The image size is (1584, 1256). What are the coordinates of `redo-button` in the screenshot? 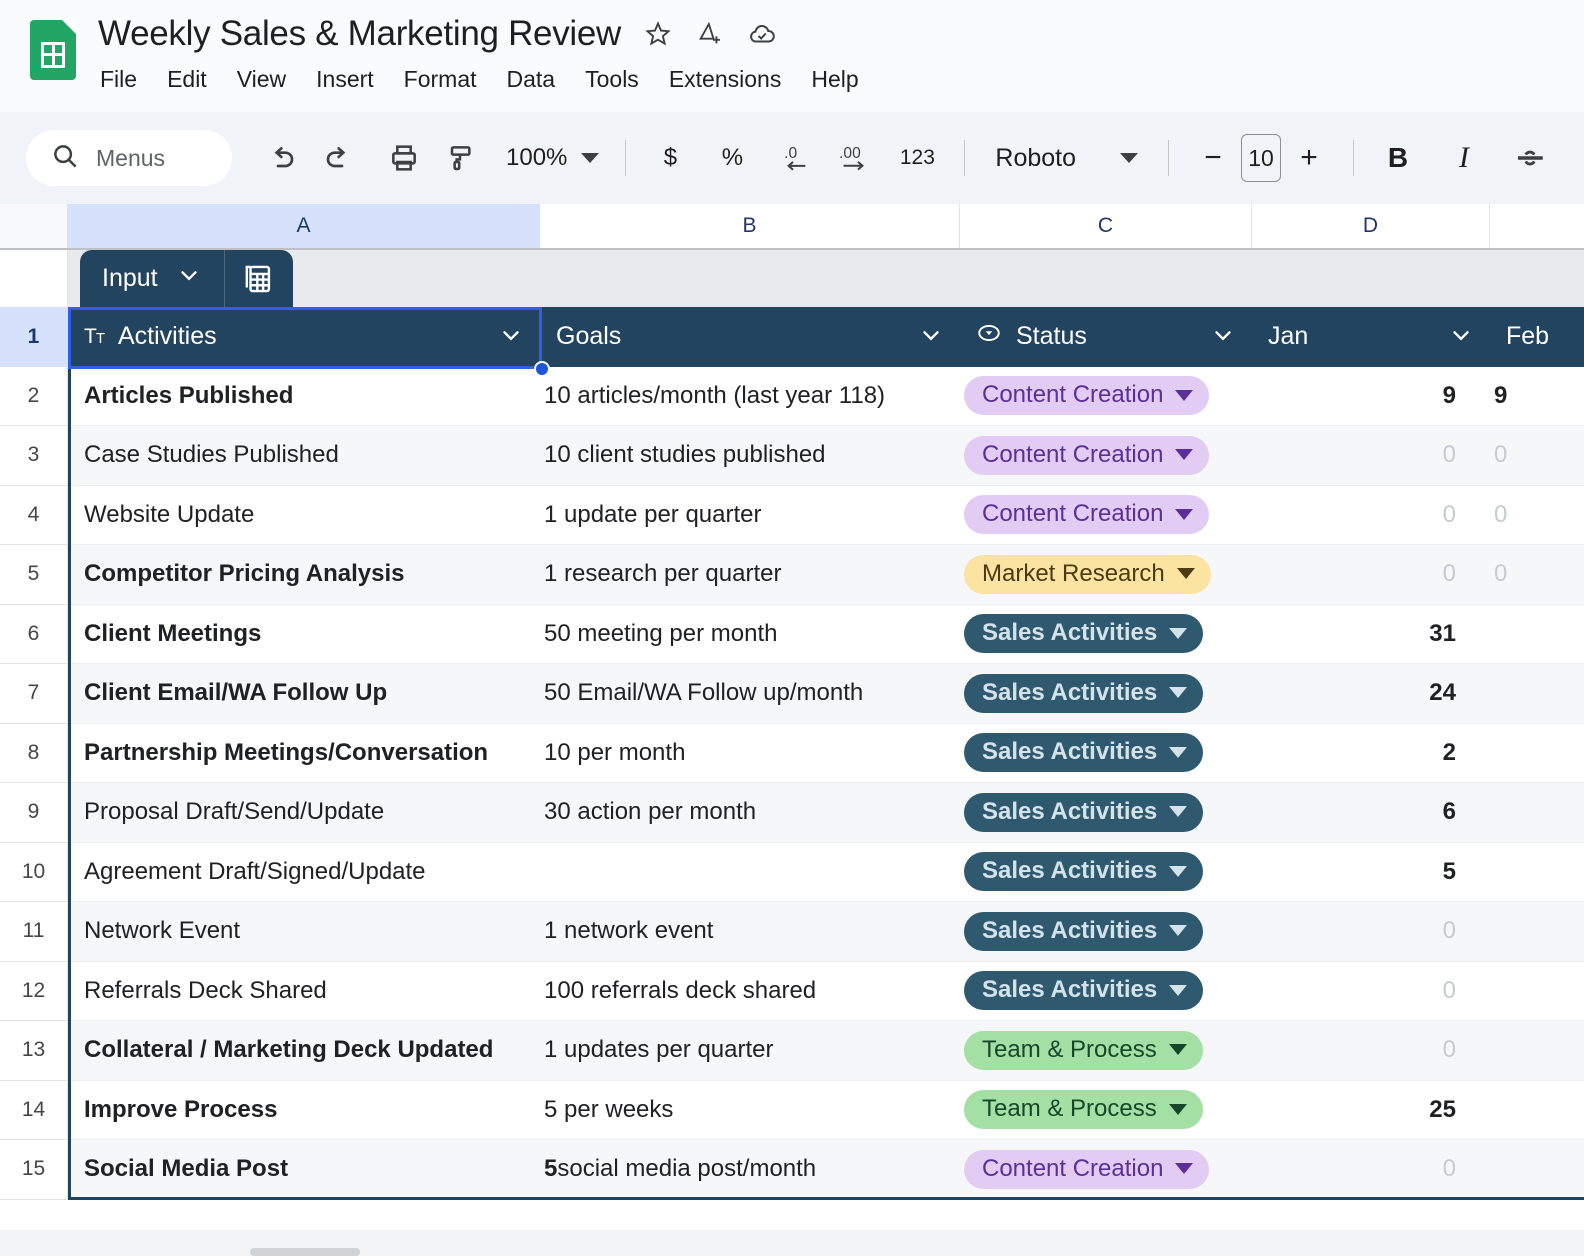 It's located at (338, 158).